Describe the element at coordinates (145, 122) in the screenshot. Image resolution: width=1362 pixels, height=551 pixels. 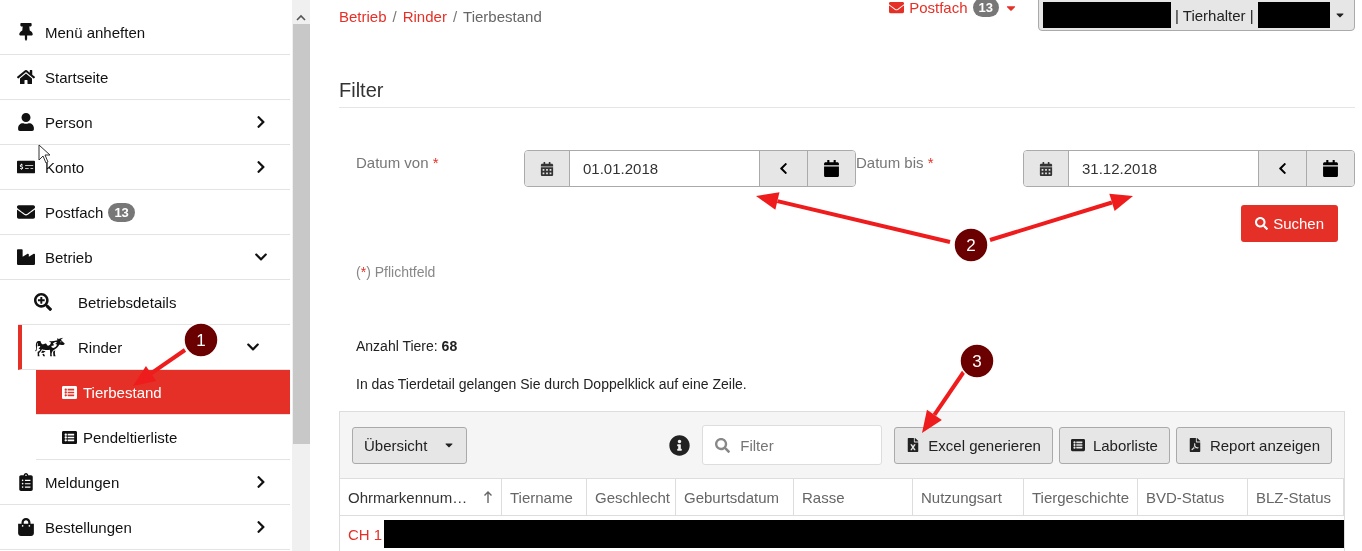
I see `sidebar-item: Person` at that location.